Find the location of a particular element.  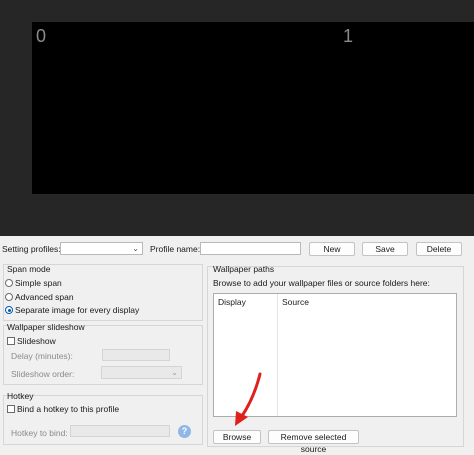

bind-hotkey-checkbox is located at coordinates (11, 409).